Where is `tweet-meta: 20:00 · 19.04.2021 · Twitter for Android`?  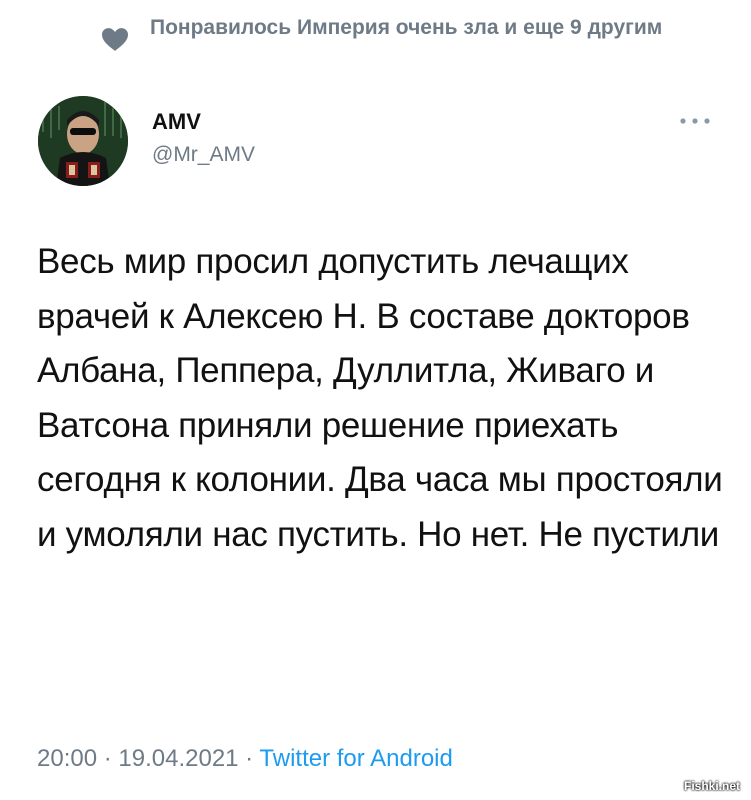
tweet-meta: 20:00 · 19.04.2021 · Twitter for Android is located at coordinates (245, 759).